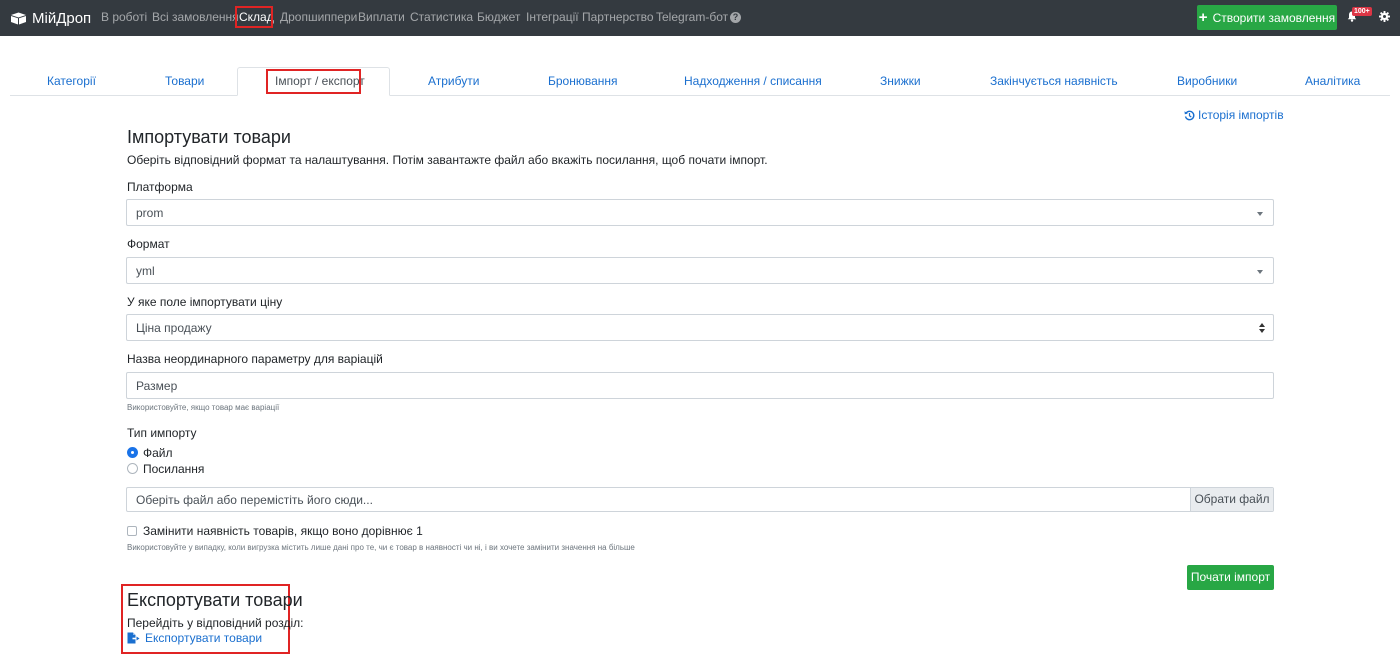 The width and height of the screenshot is (1400, 668). I want to click on export-description: Перейдіть у відповідний розділ:, so click(215, 623).